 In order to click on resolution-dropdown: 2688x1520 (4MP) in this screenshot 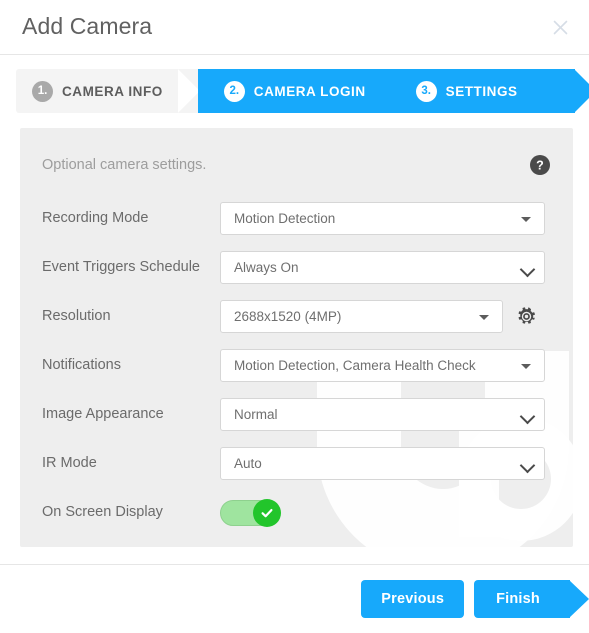, I will do `click(361, 316)`.